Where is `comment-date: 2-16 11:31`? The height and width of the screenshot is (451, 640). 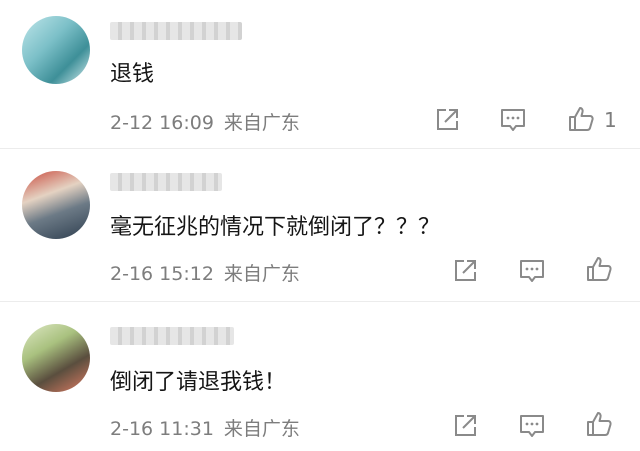
comment-date: 2-16 11:31 is located at coordinates (162, 429).